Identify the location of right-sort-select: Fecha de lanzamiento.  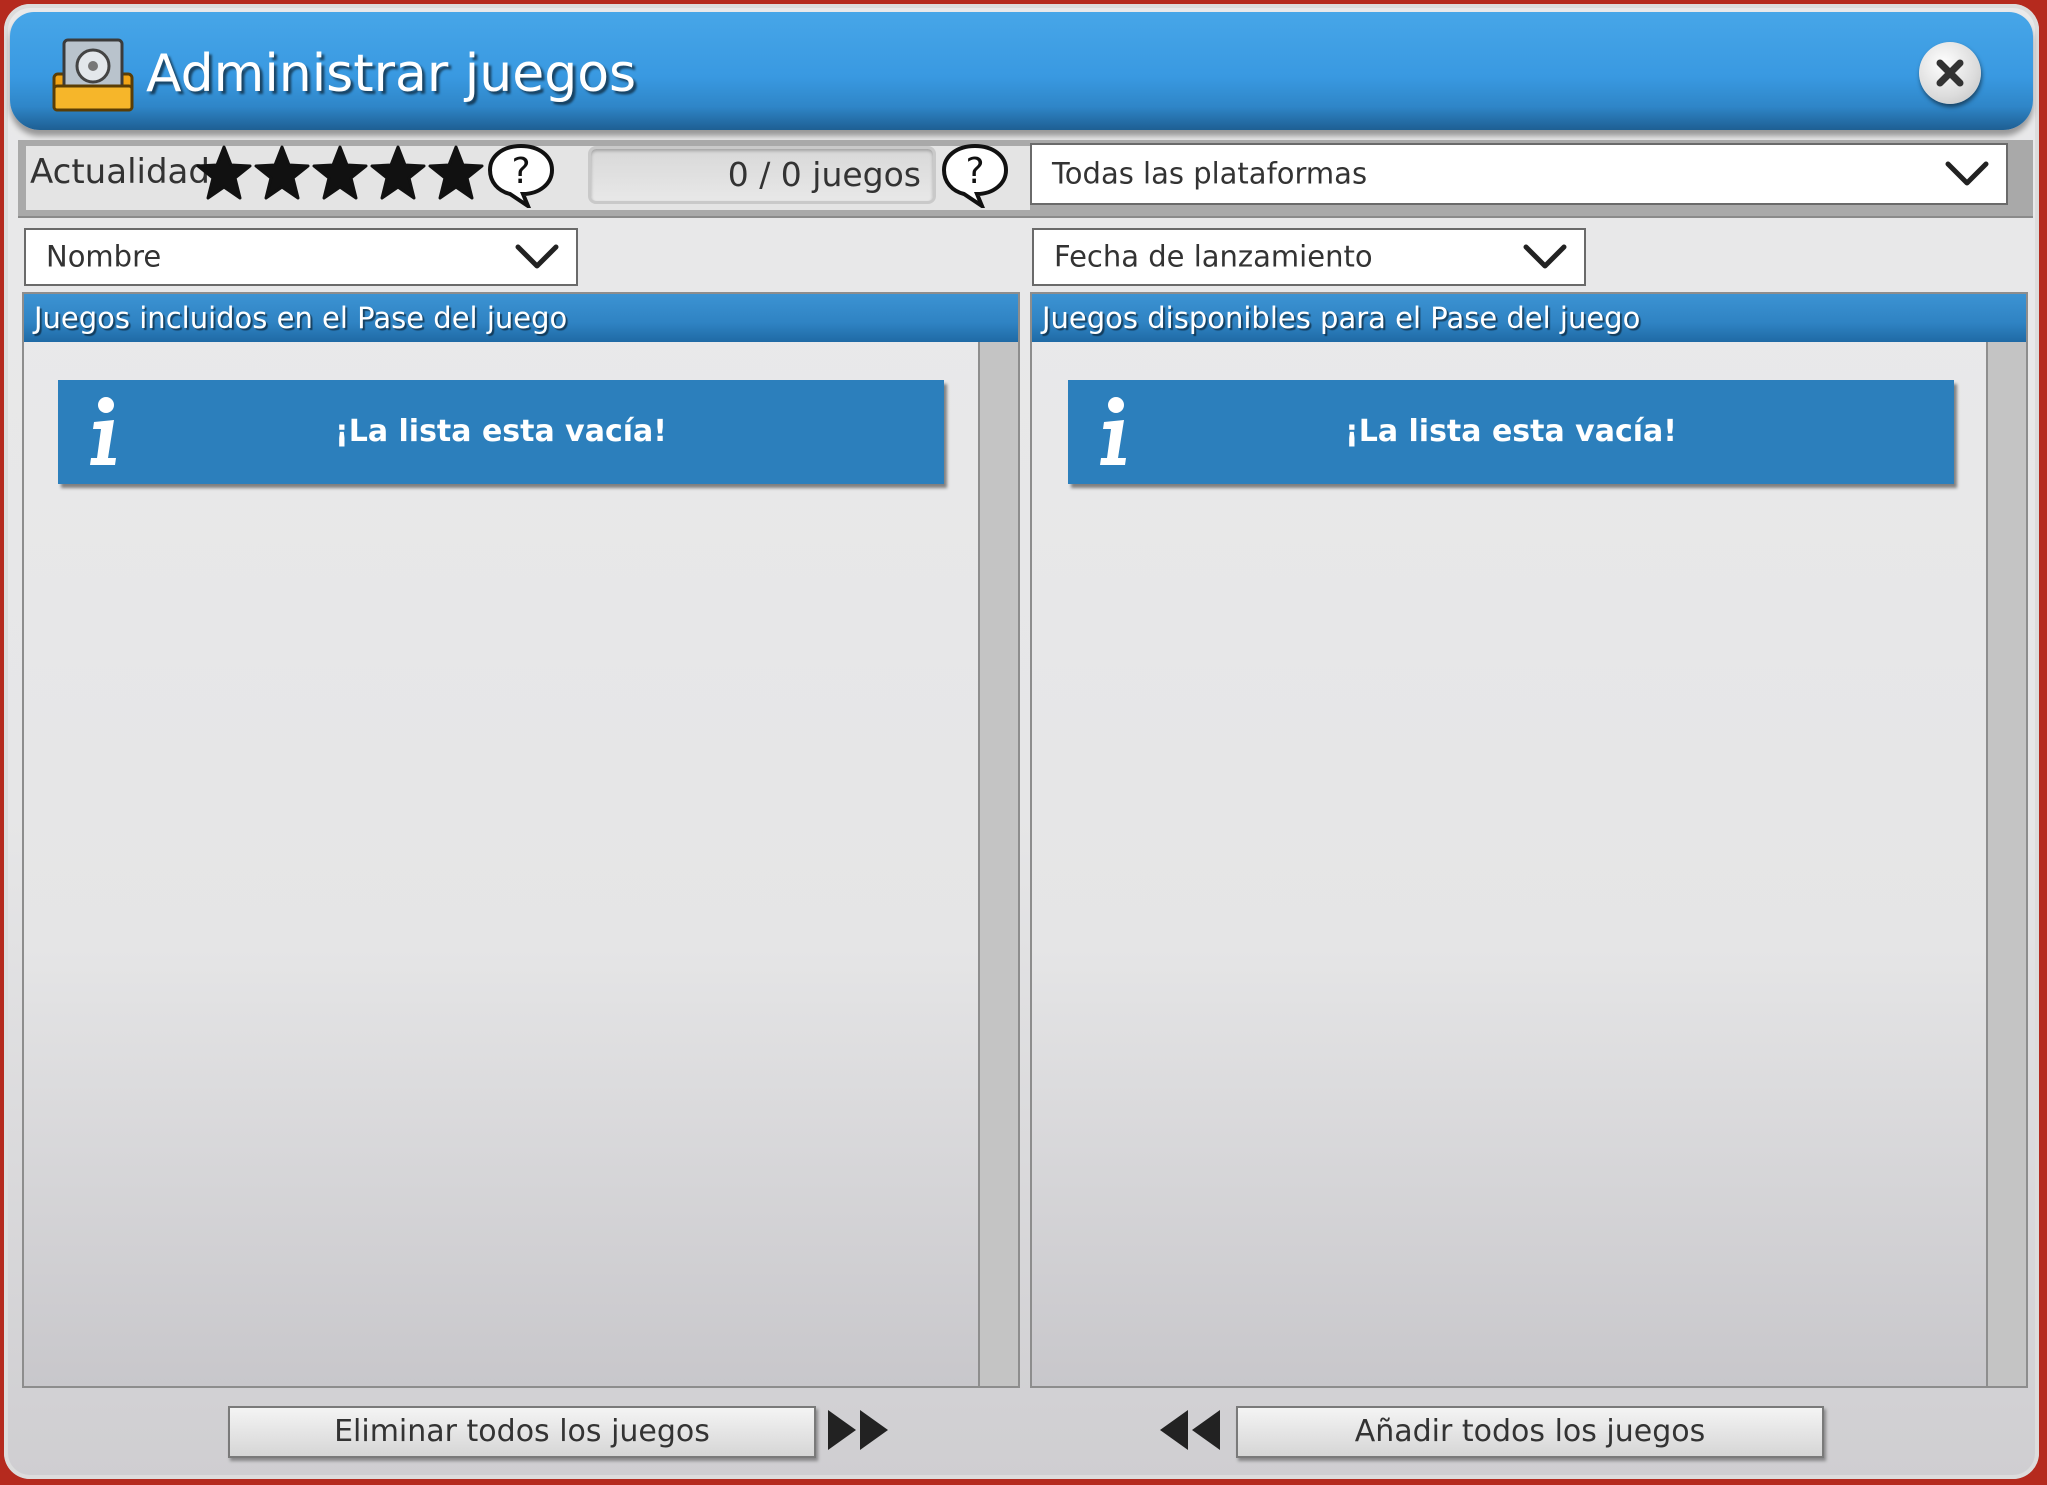
(1309, 257).